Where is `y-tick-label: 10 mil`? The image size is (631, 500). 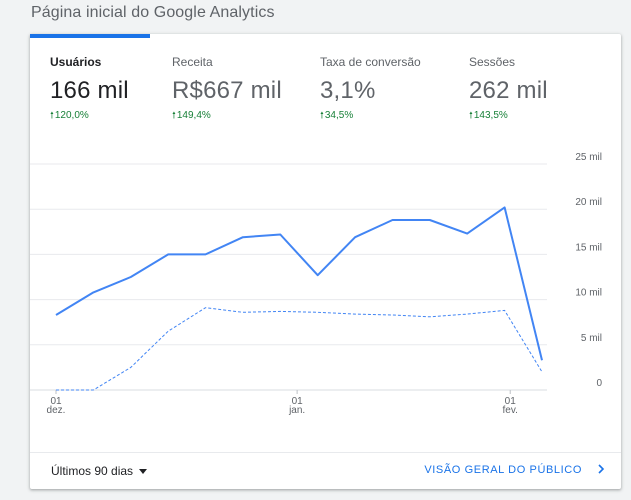 y-tick-label: 10 mil is located at coordinates (588, 293).